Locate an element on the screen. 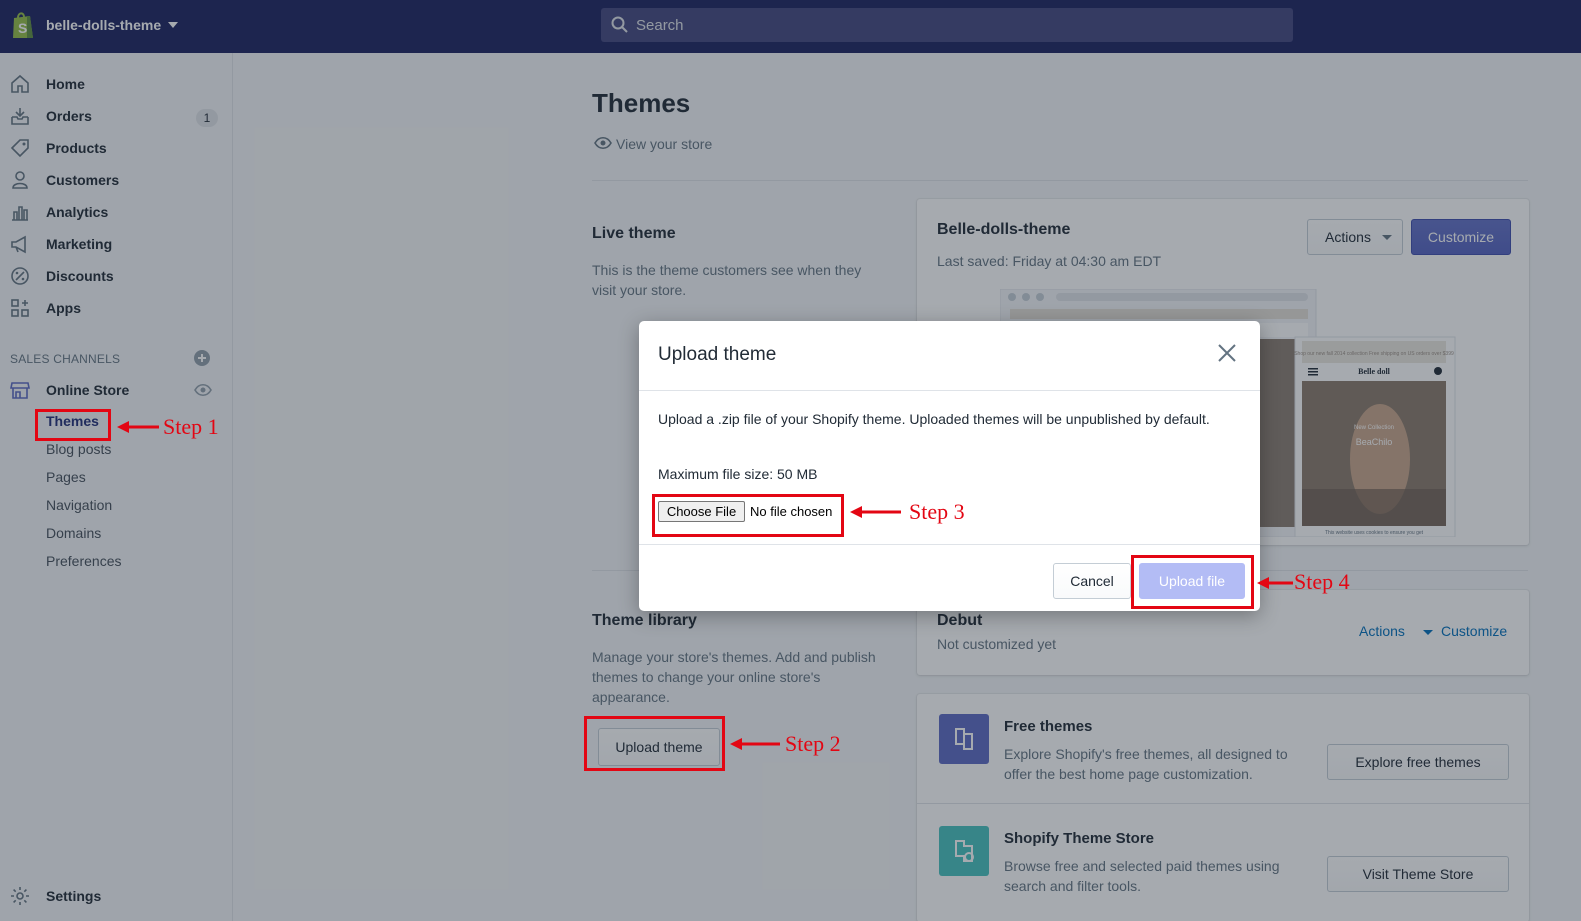 Image resolution: width=1581 pixels, height=921 pixels. step2-arrow-icon is located at coordinates (755, 744).